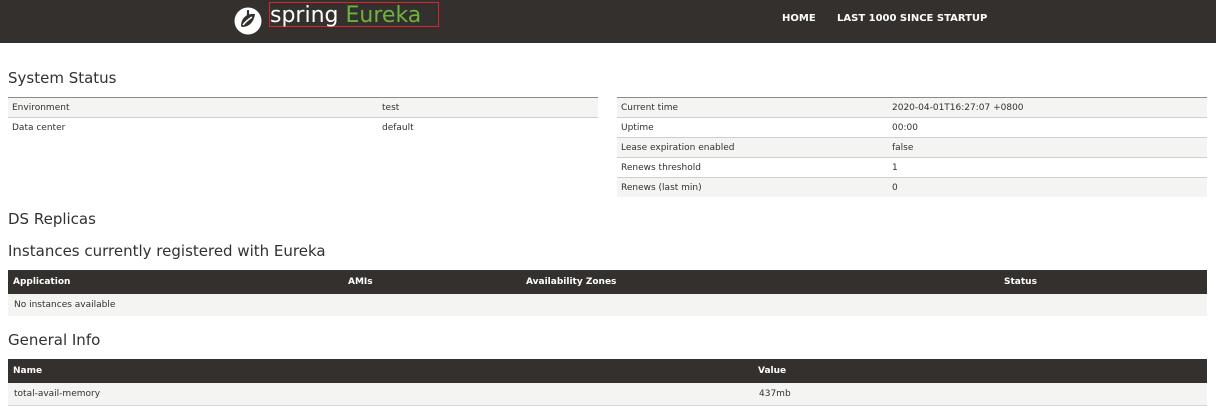 Image resolution: width=1216 pixels, height=408 pixels. What do you see at coordinates (752, 127) in the screenshot?
I see `status-label: Uptime` at bounding box center [752, 127].